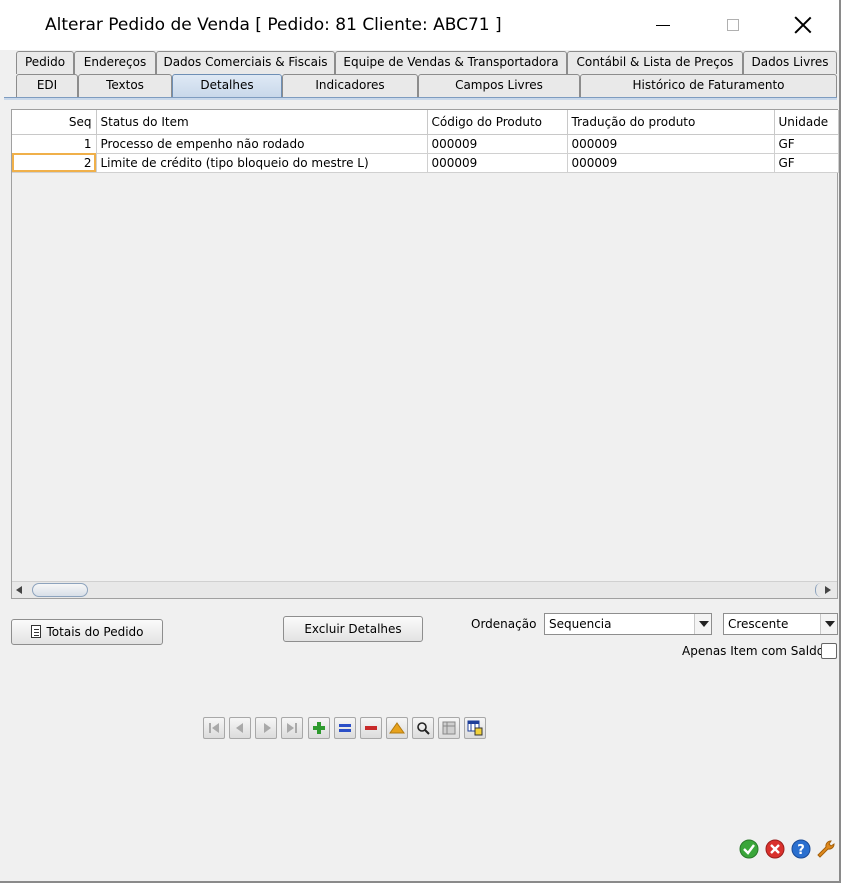 This screenshot has height=883, width=841. Describe the element at coordinates (60, 590) in the screenshot. I see `scroll-thumb` at that location.